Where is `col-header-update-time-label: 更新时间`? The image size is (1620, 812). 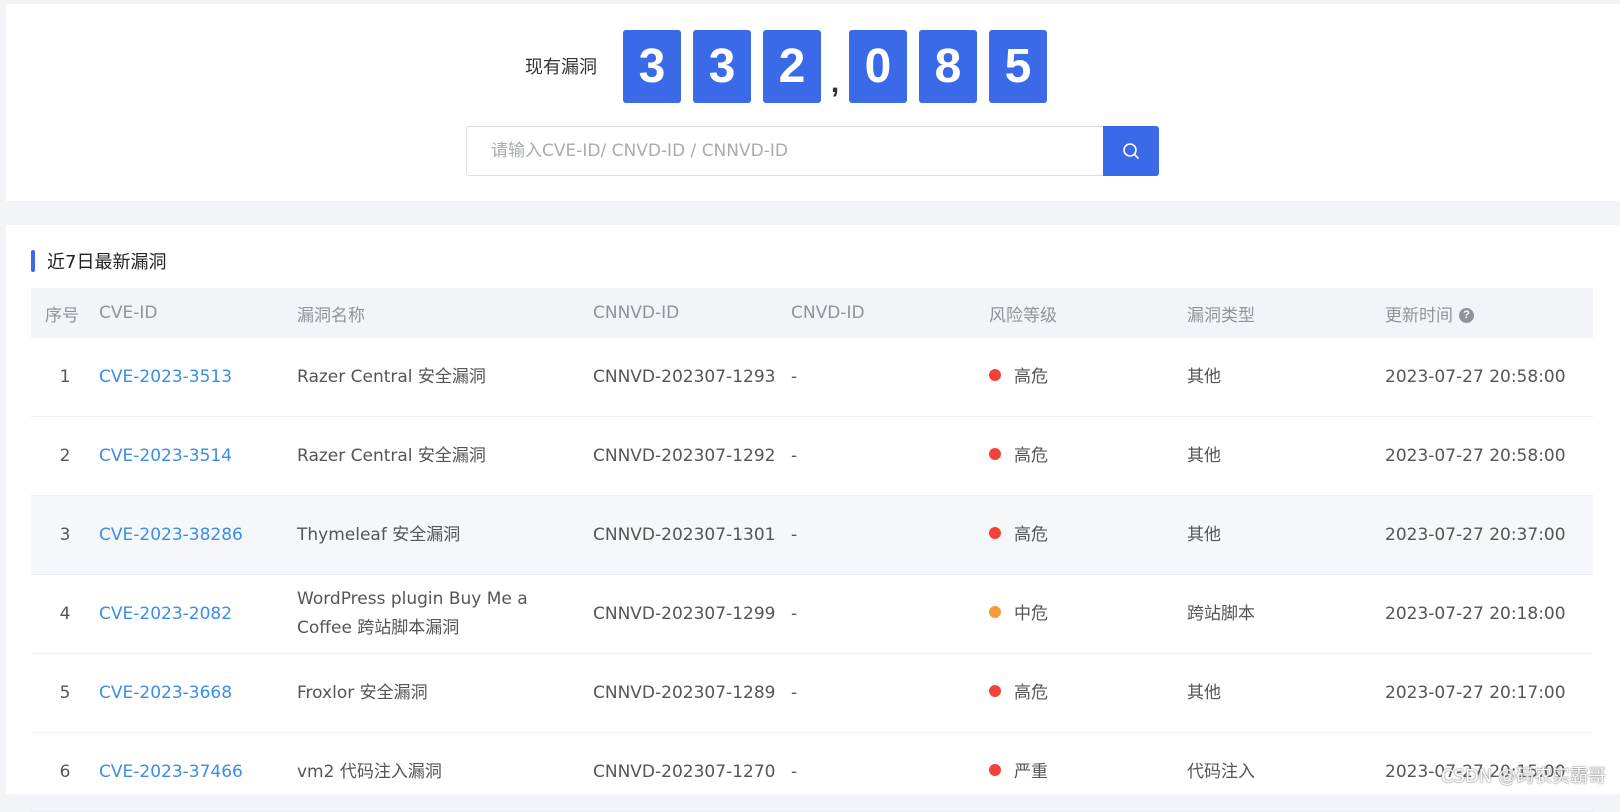 col-header-update-time-label: 更新时间 is located at coordinates (1419, 315).